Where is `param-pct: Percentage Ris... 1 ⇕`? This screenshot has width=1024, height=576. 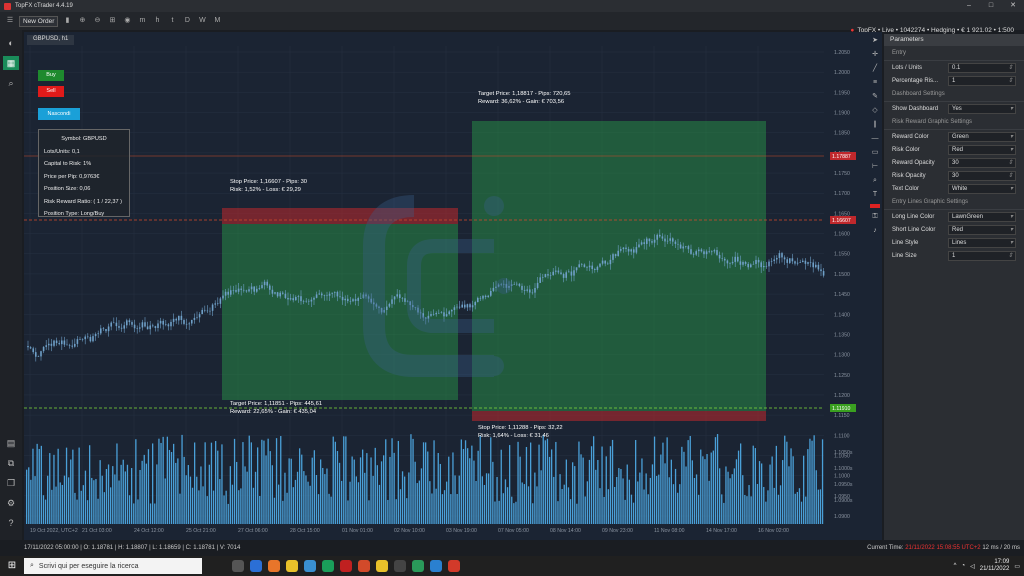
param-pct: Percentage Ris... 1 ⇕ is located at coordinates (954, 80).